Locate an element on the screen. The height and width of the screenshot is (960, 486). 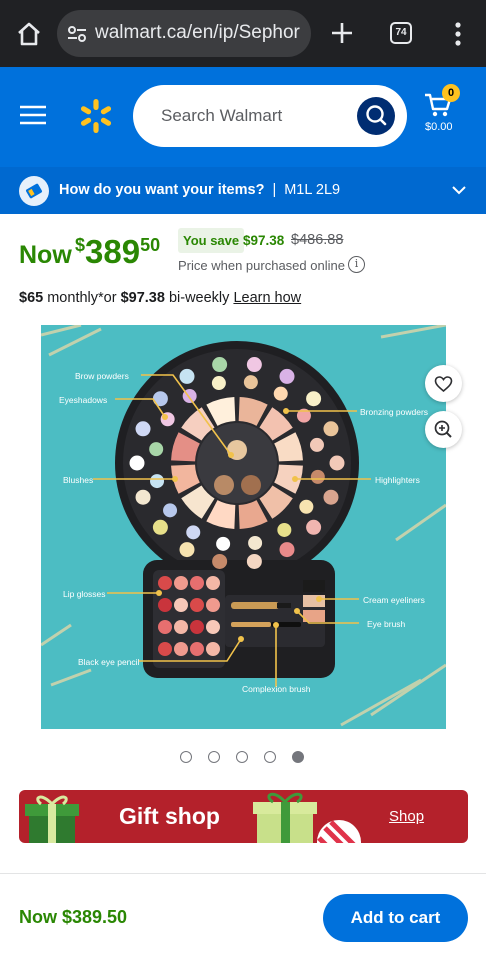
delivery-text: How do you want your items? | M1L 2L9 is located at coordinates (199, 190).